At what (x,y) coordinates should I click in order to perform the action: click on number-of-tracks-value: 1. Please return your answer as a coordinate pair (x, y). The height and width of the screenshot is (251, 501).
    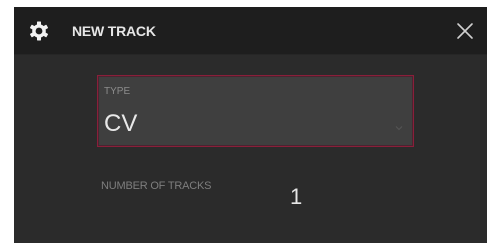
    Looking at the image, I should click on (296, 197).